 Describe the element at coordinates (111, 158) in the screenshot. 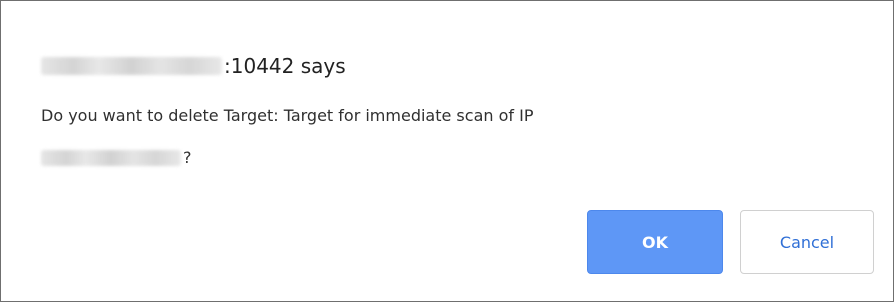

I see `redacted-ip-address` at that location.